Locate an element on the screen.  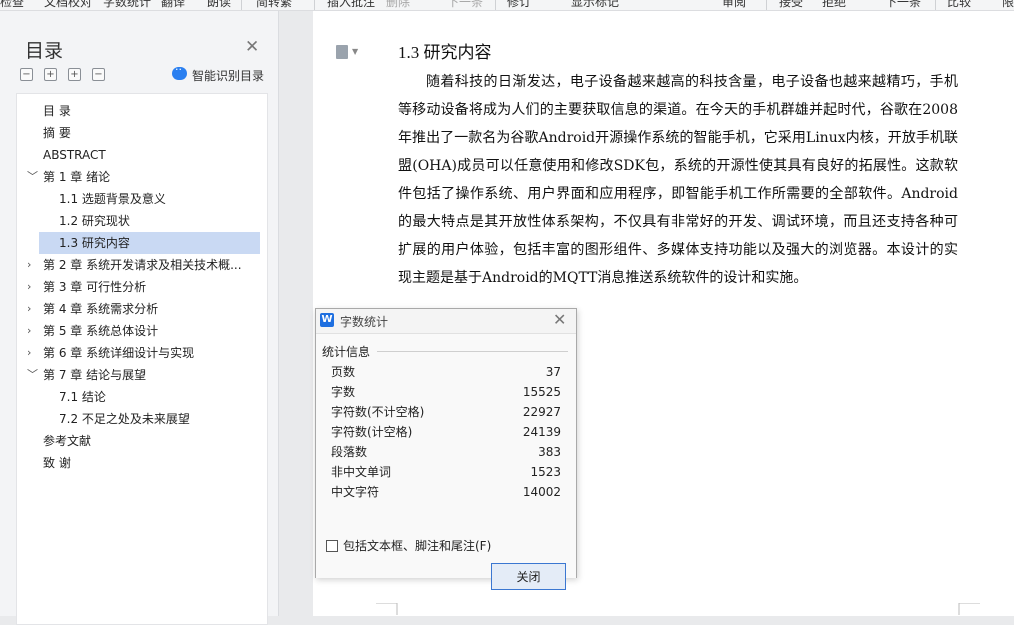
stat-value: 1523 is located at coordinates (545, 472).